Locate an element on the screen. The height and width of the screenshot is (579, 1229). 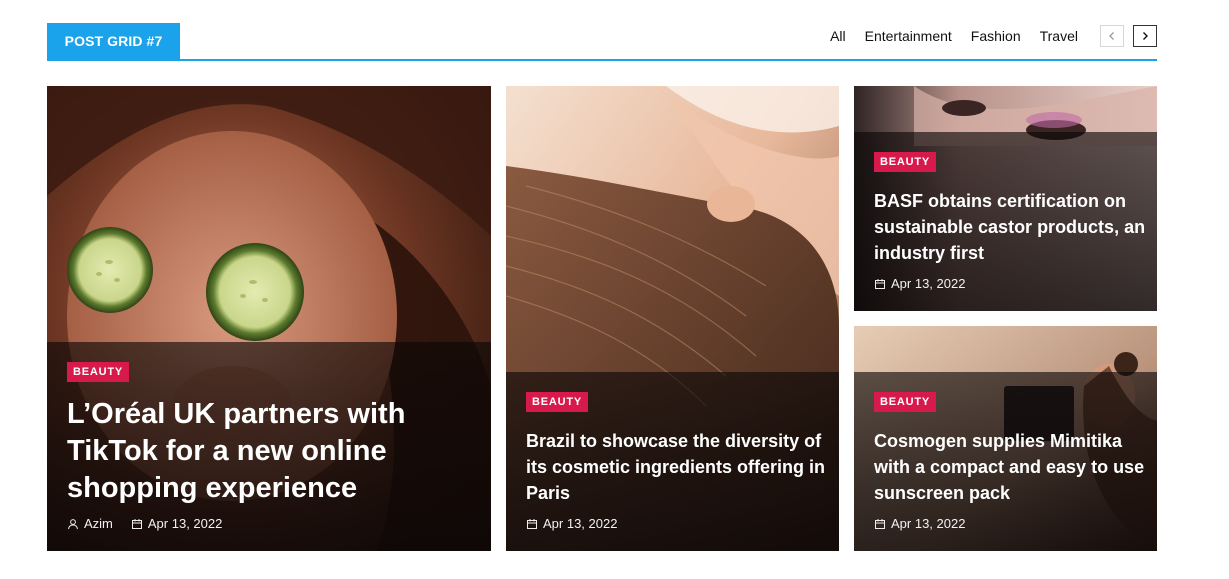
prev-button is located at coordinates (1112, 36).